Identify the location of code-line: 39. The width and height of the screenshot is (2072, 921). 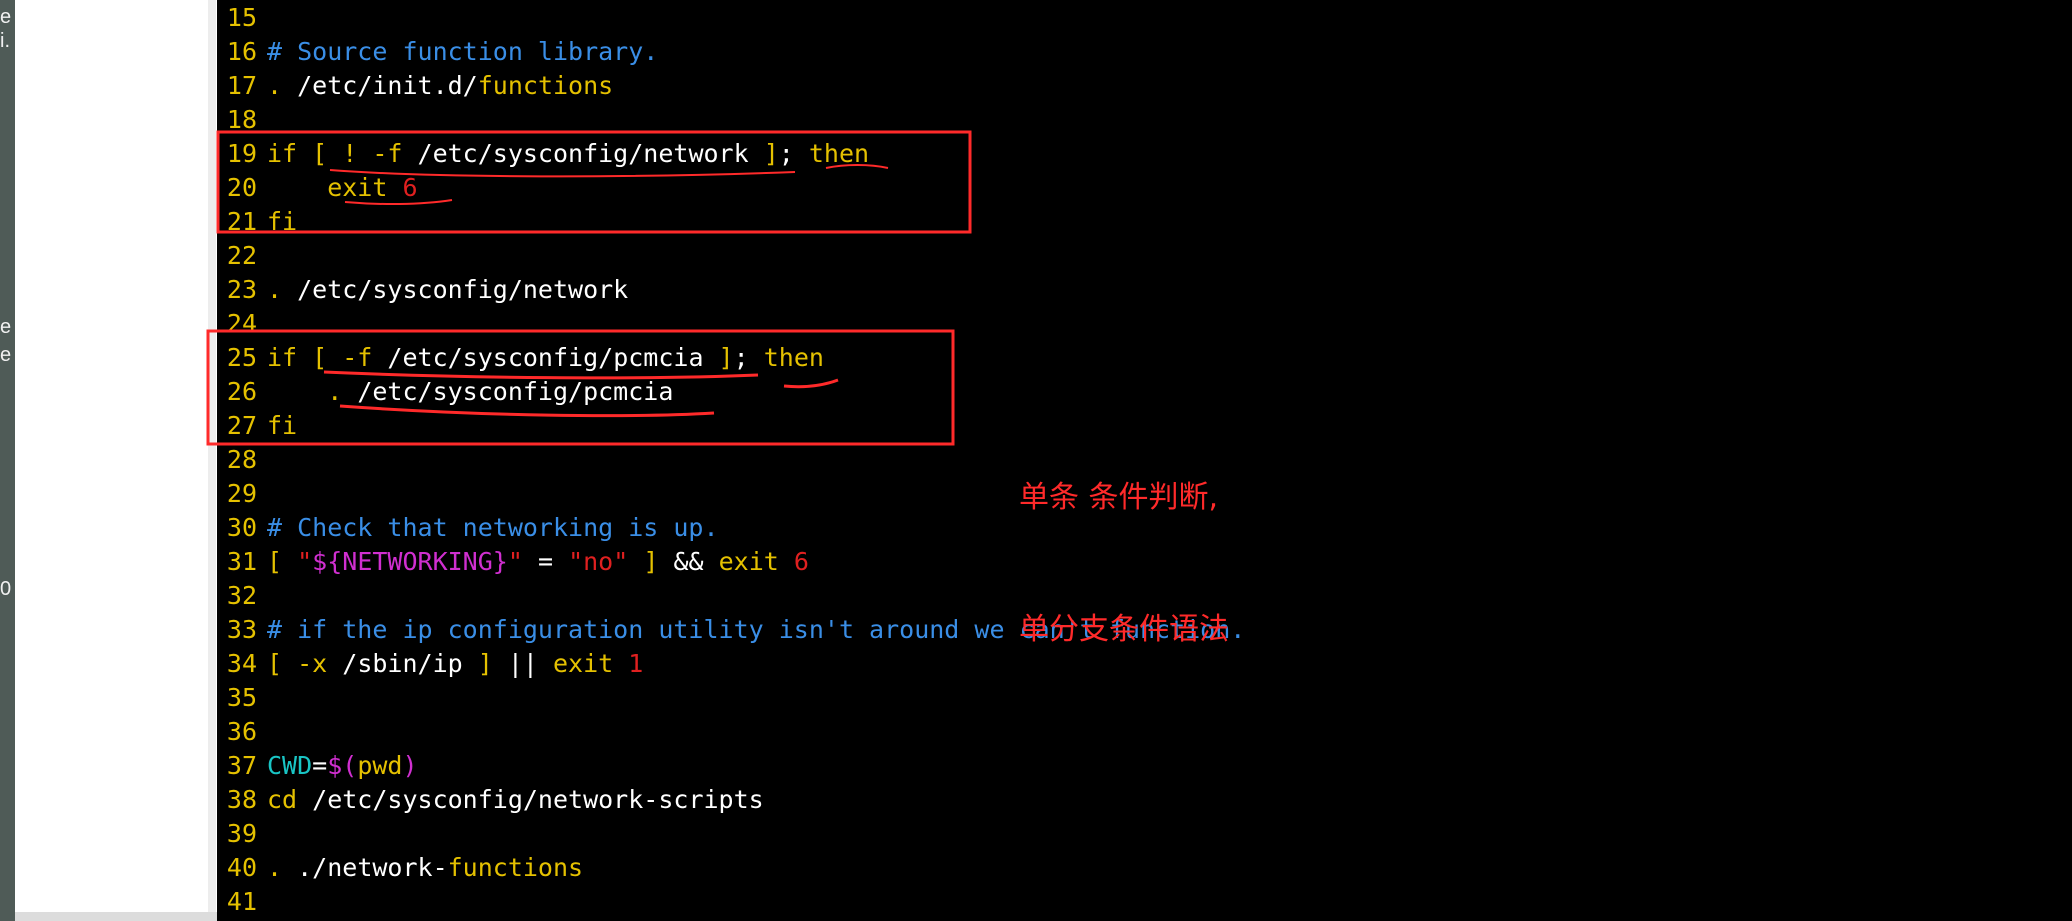
(242, 834).